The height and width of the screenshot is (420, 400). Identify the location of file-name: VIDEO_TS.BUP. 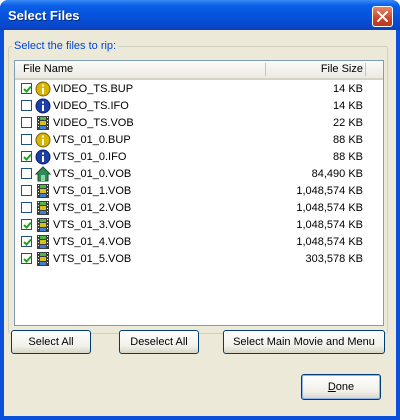
(93, 89).